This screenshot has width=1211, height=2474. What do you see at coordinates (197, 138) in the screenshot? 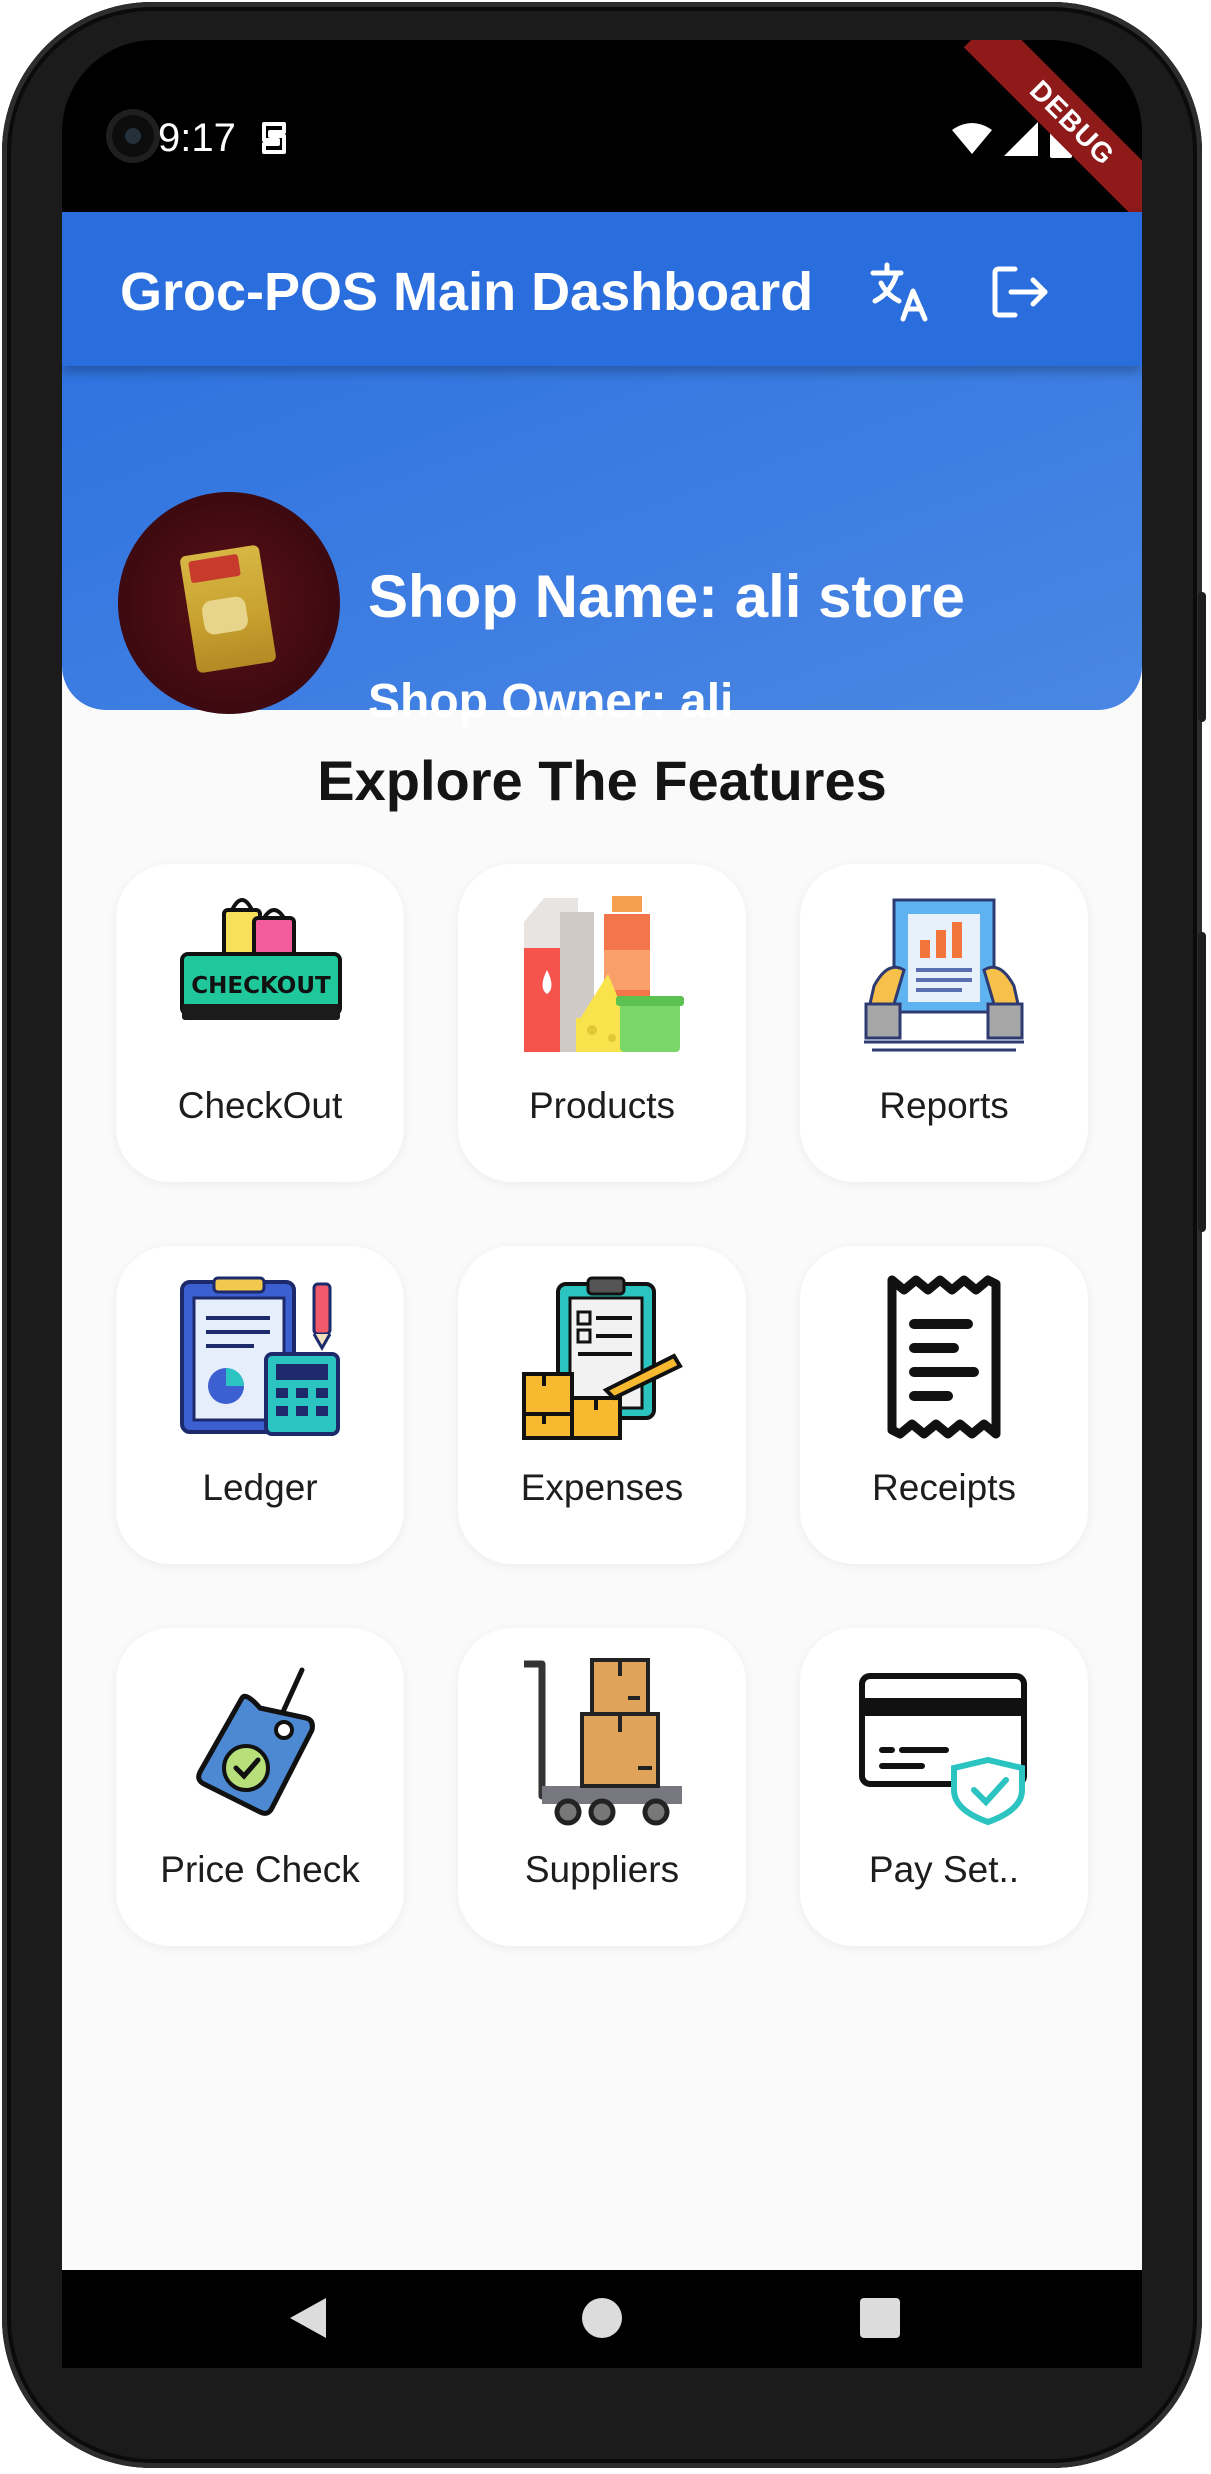
I see `status-clock: 9:17` at bounding box center [197, 138].